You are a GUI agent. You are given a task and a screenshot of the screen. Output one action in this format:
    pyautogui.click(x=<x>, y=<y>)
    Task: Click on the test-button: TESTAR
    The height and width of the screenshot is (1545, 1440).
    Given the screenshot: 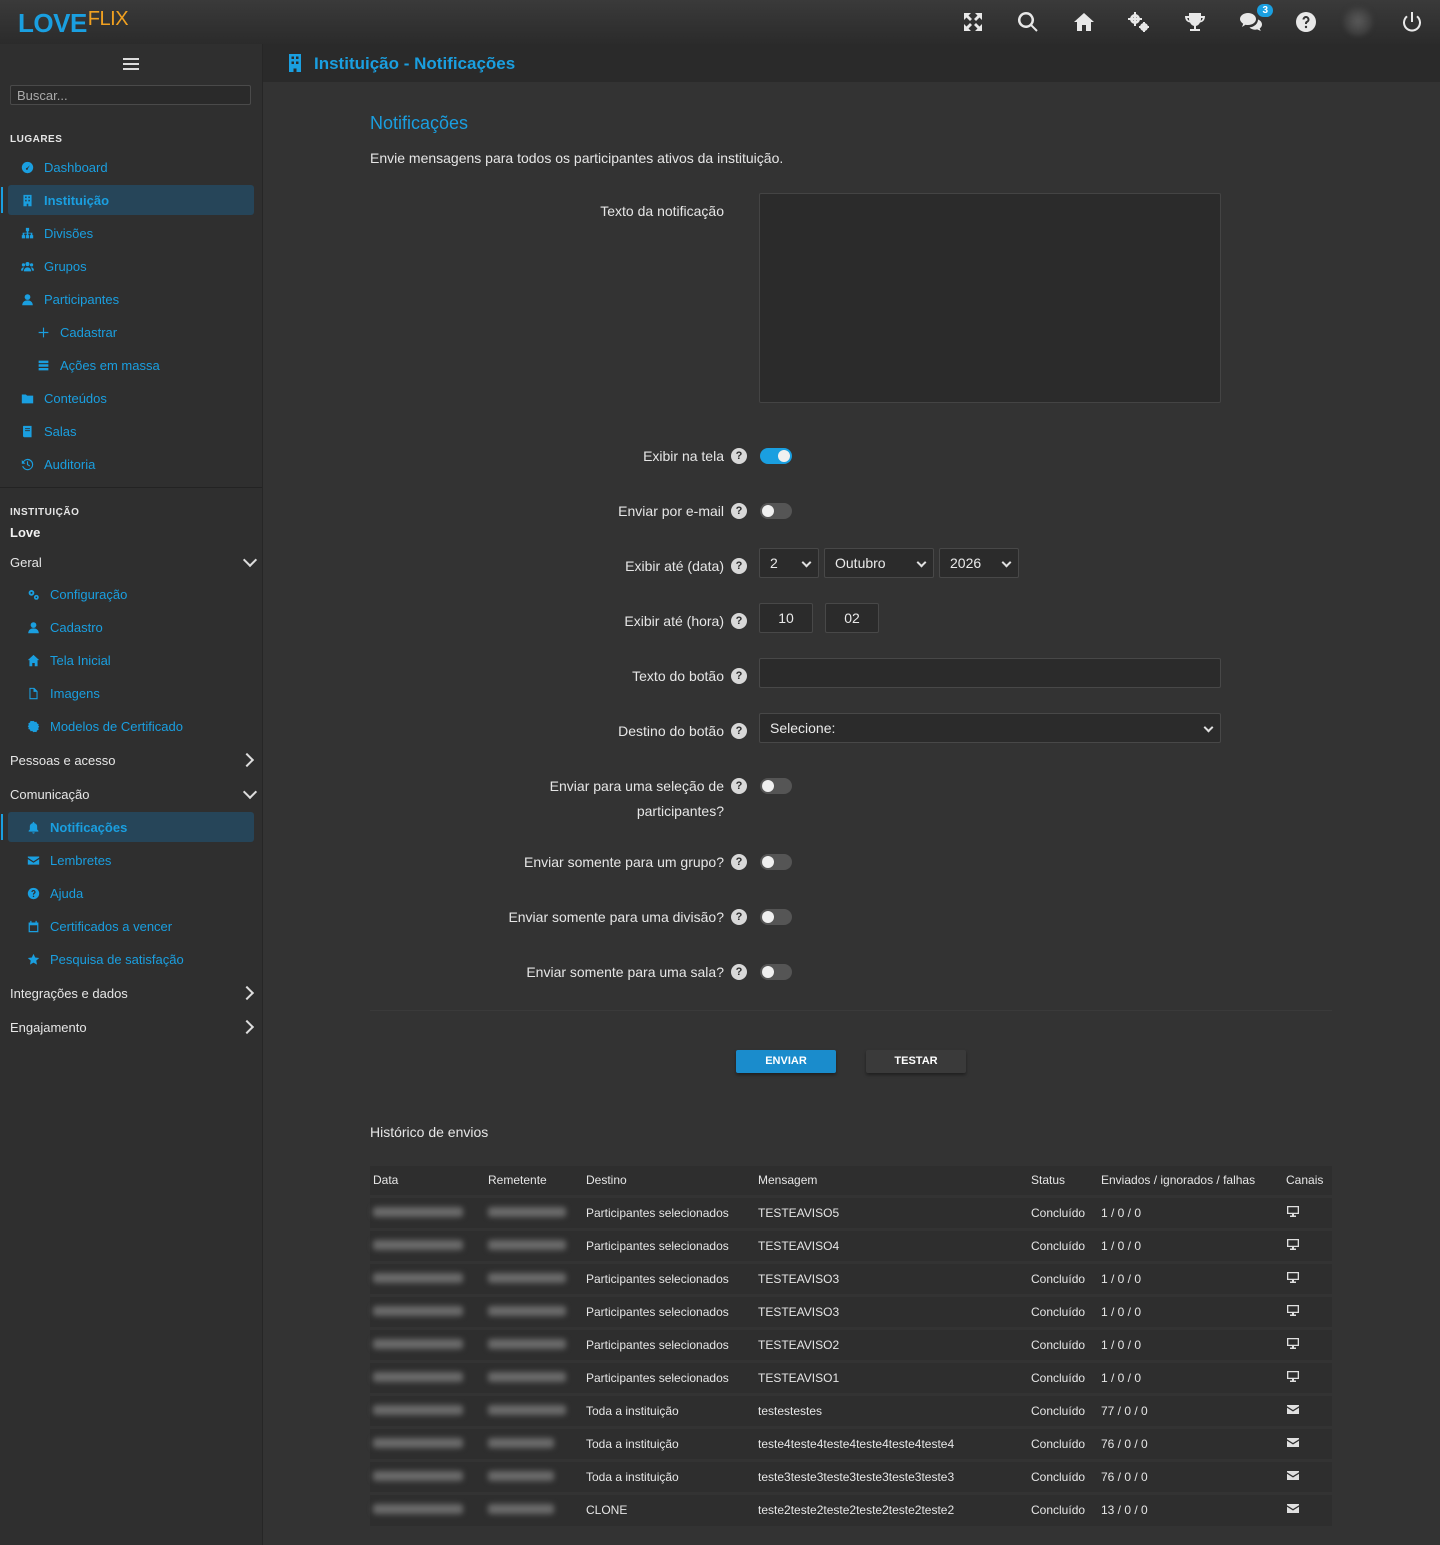 What is the action you would take?
    pyautogui.click(x=916, y=1061)
    